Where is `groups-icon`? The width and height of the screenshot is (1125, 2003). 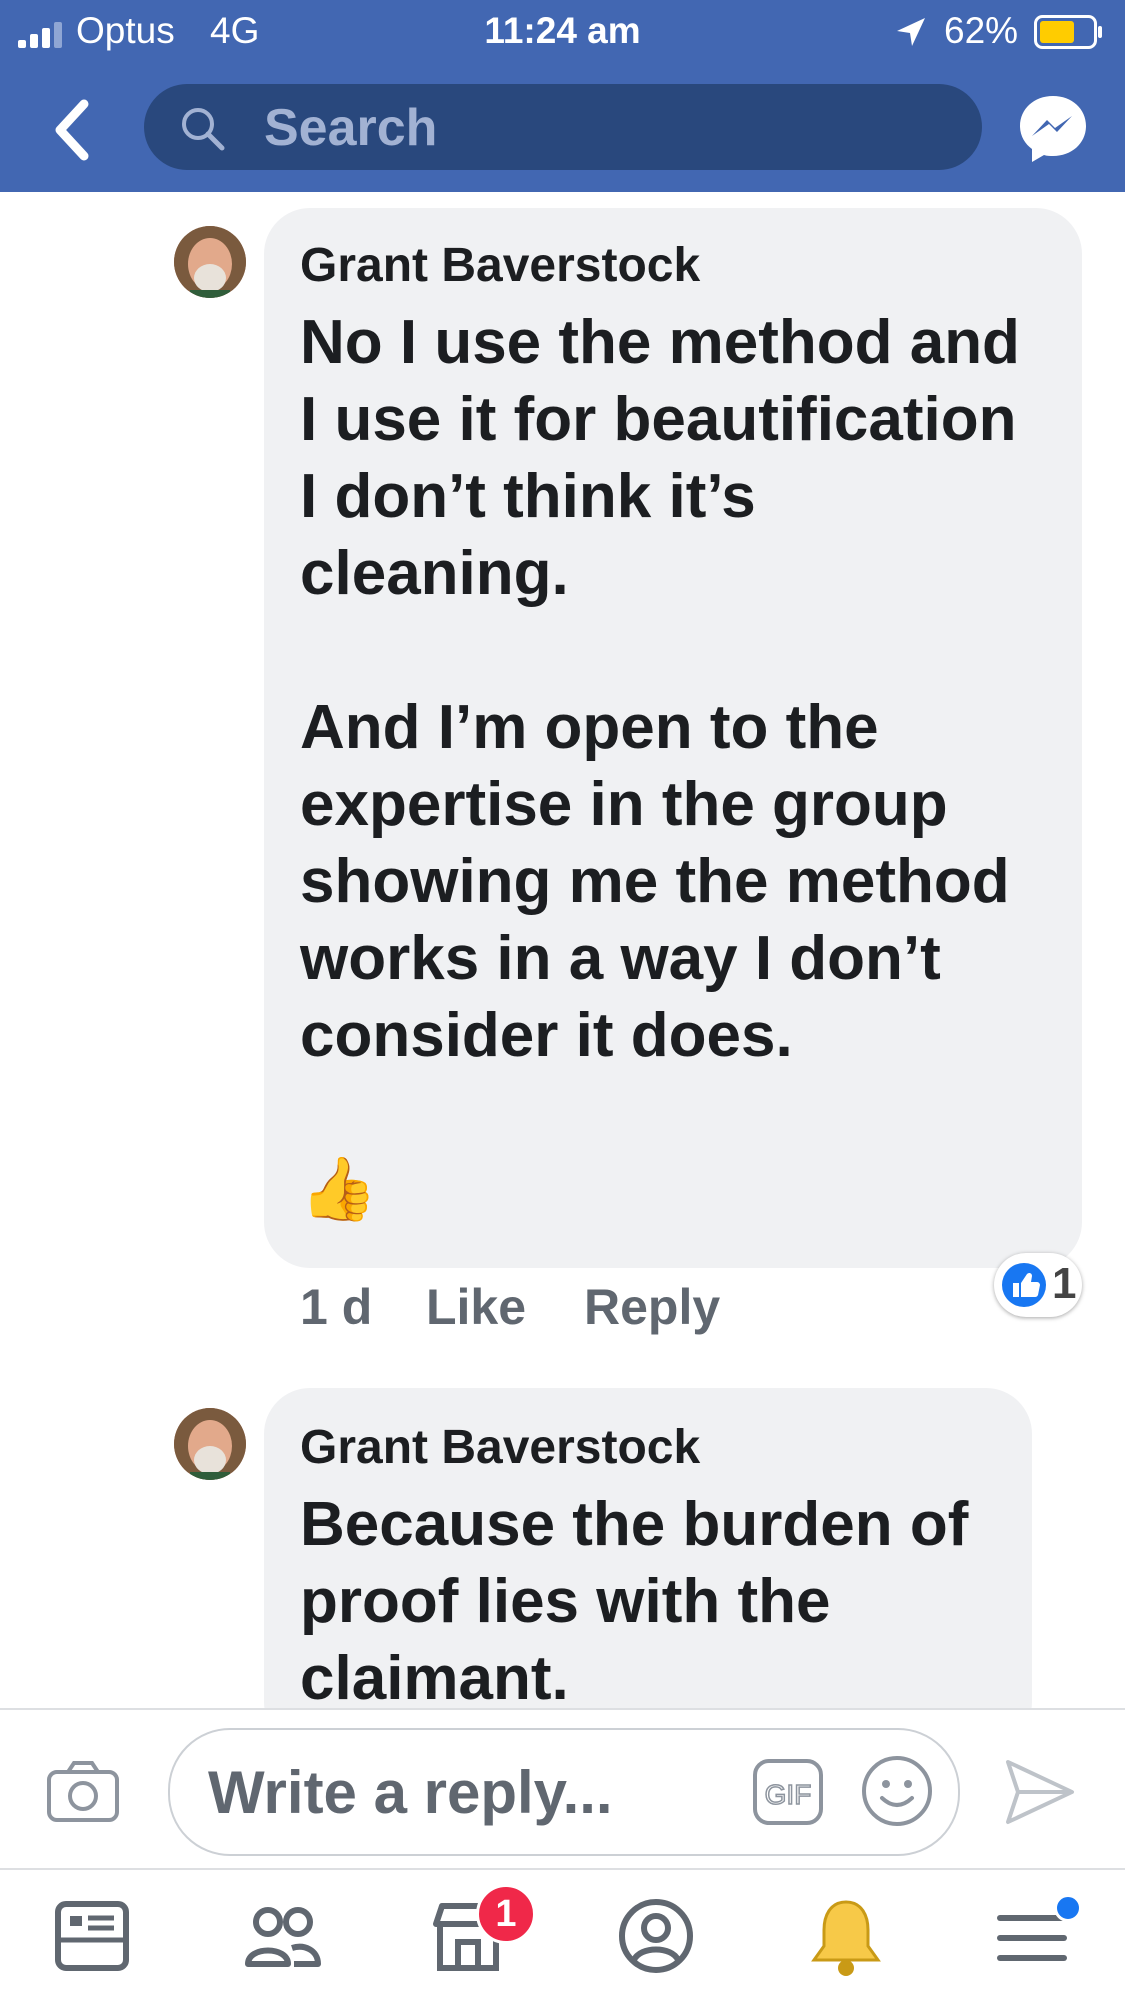
groups-icon is located at coordinates (282, 1936).